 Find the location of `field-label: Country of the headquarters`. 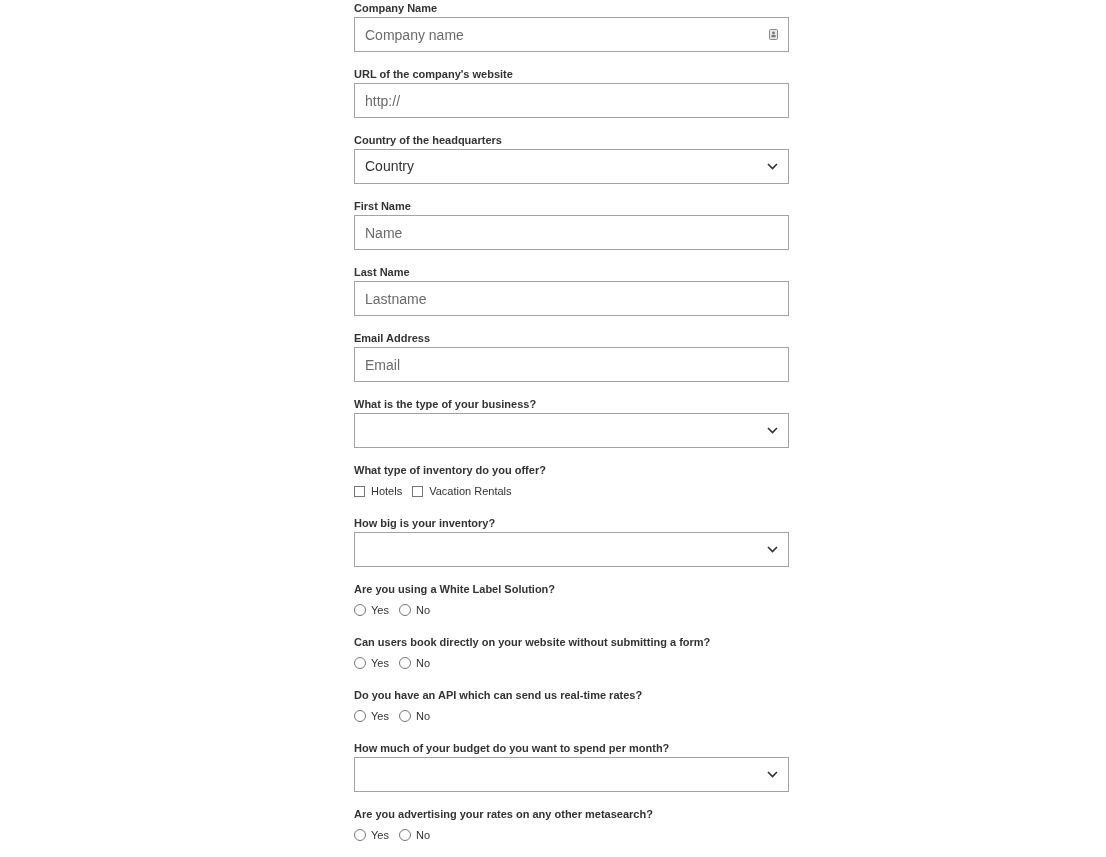

field-label: Country of the headquarters is located at coordinates (428, 140).